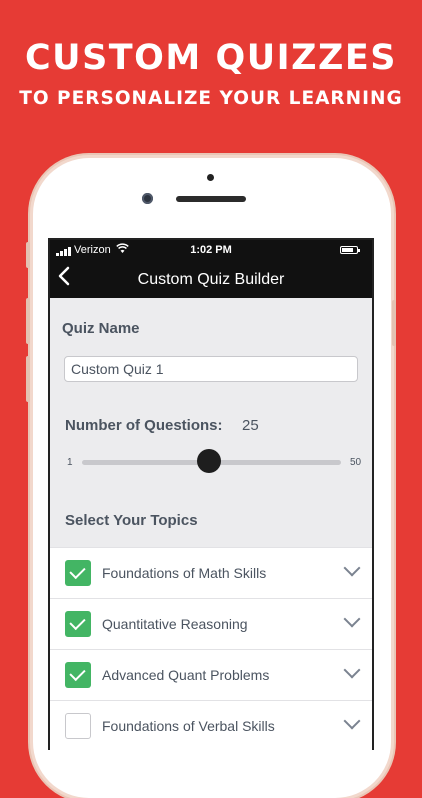 The height and width of the screenshot is (798, 422). I want to click on front-sensor, so click(210, 177).